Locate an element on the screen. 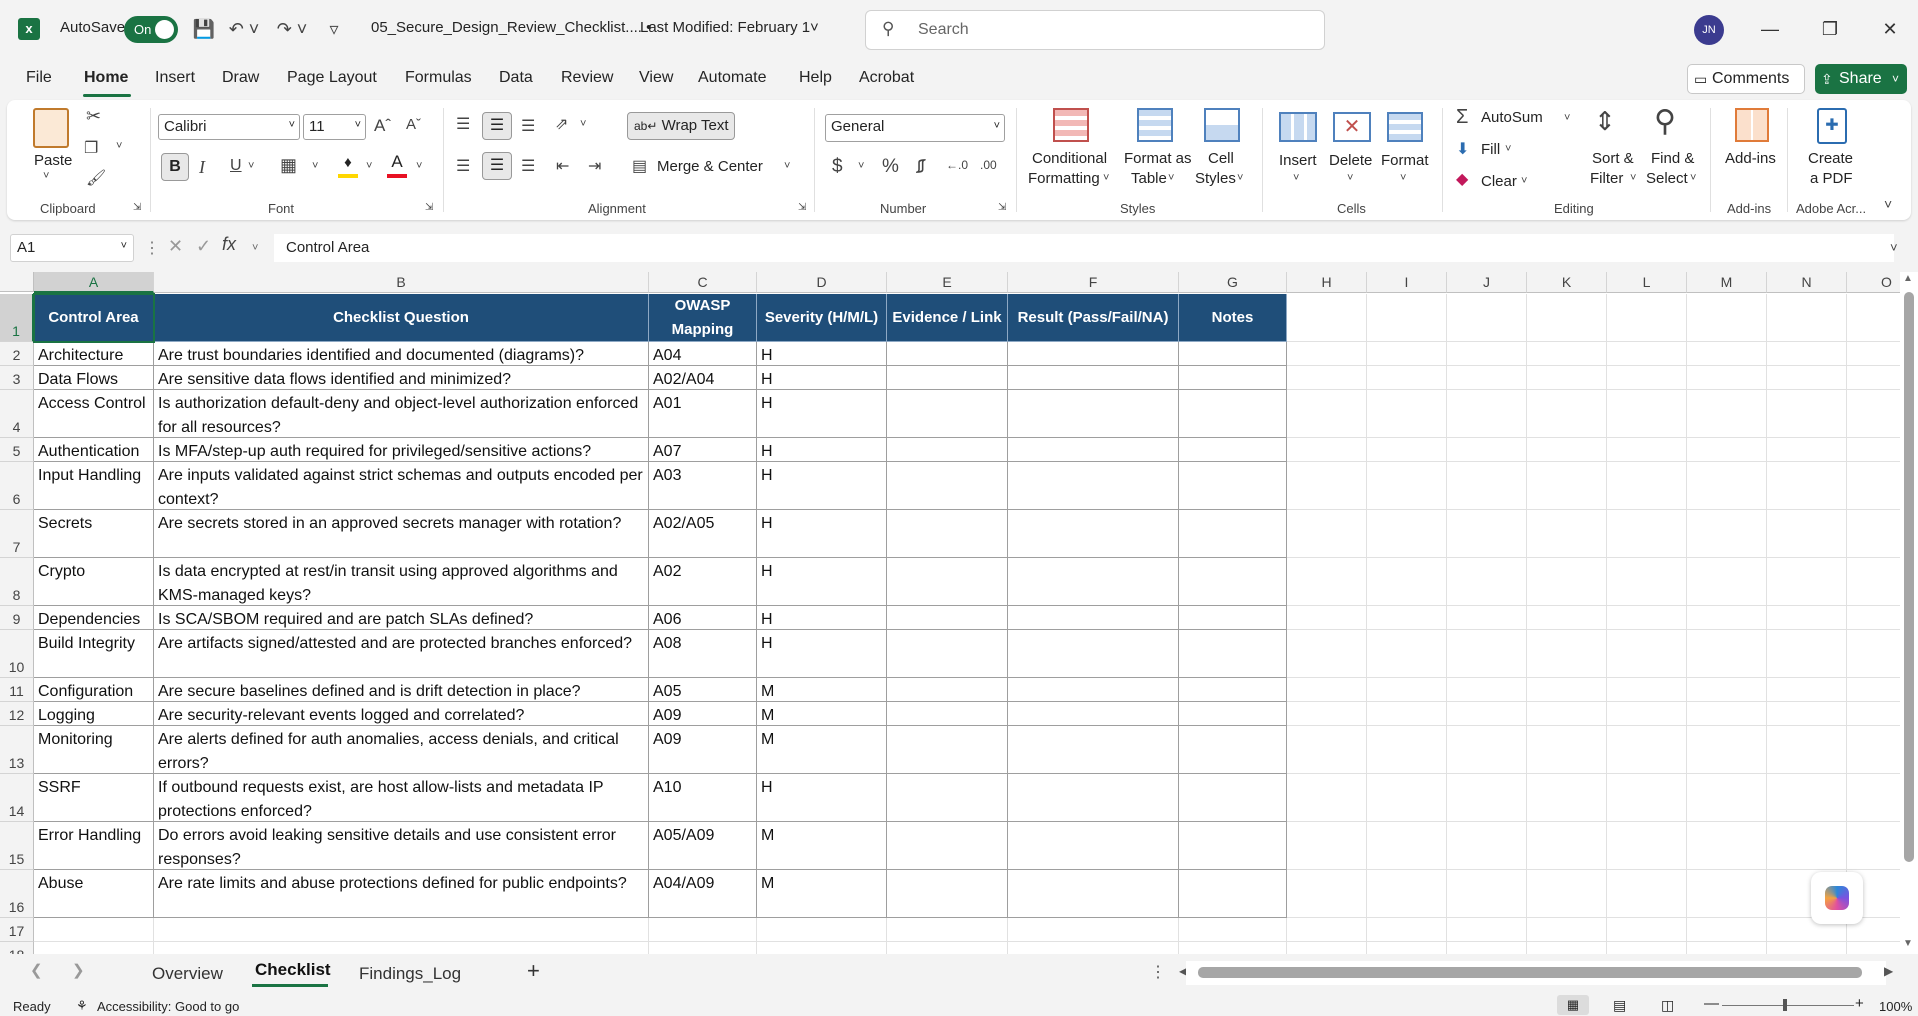  cell-styles-label-1: Cell is located at coordinates (1221, 158).